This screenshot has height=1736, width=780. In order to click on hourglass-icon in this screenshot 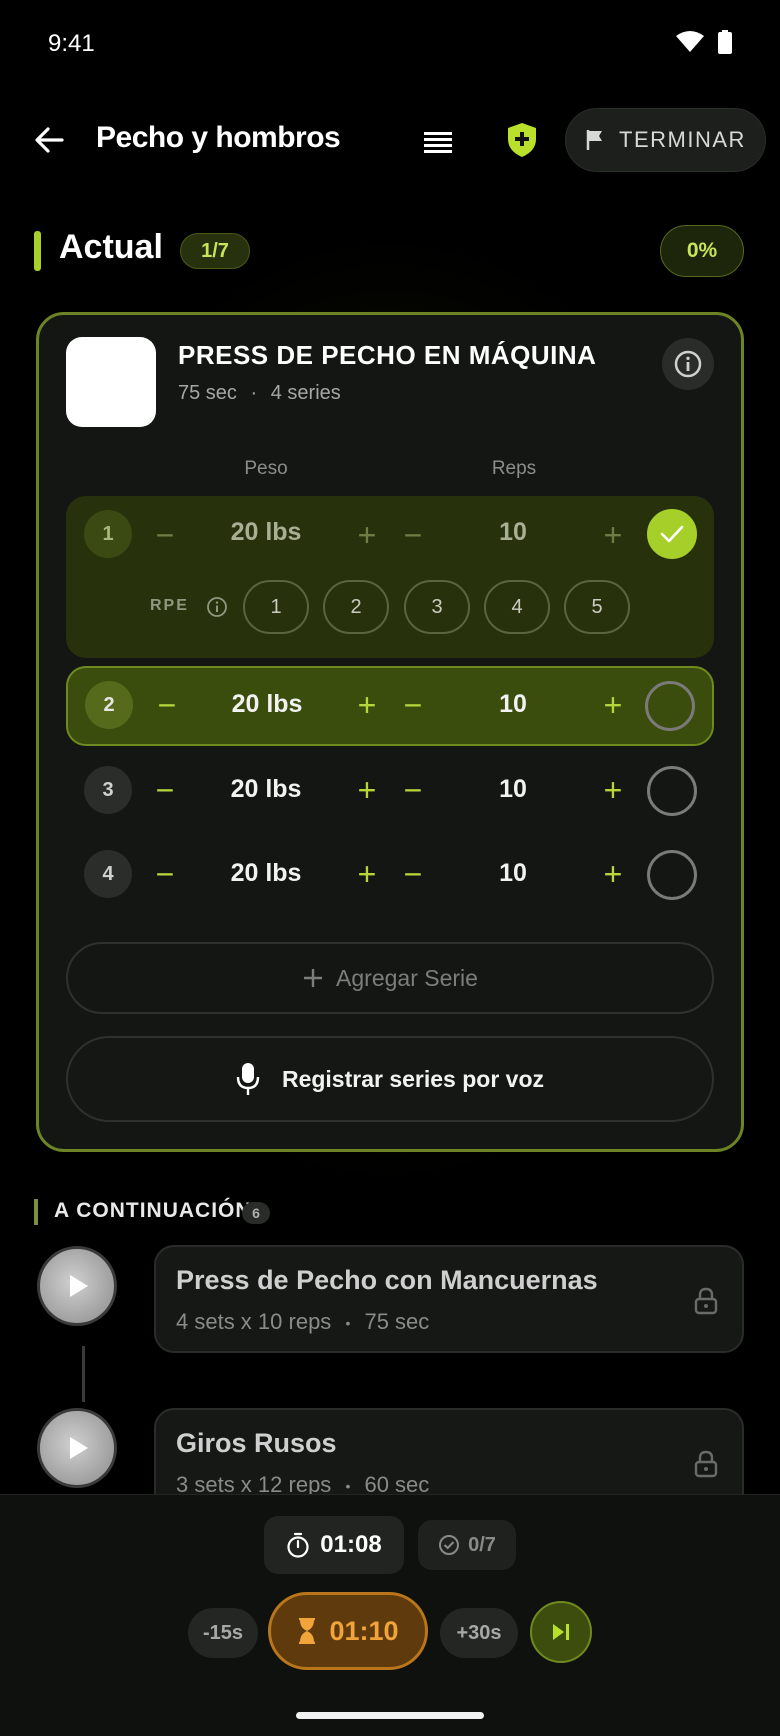, I will do `click(307, 1631)`.